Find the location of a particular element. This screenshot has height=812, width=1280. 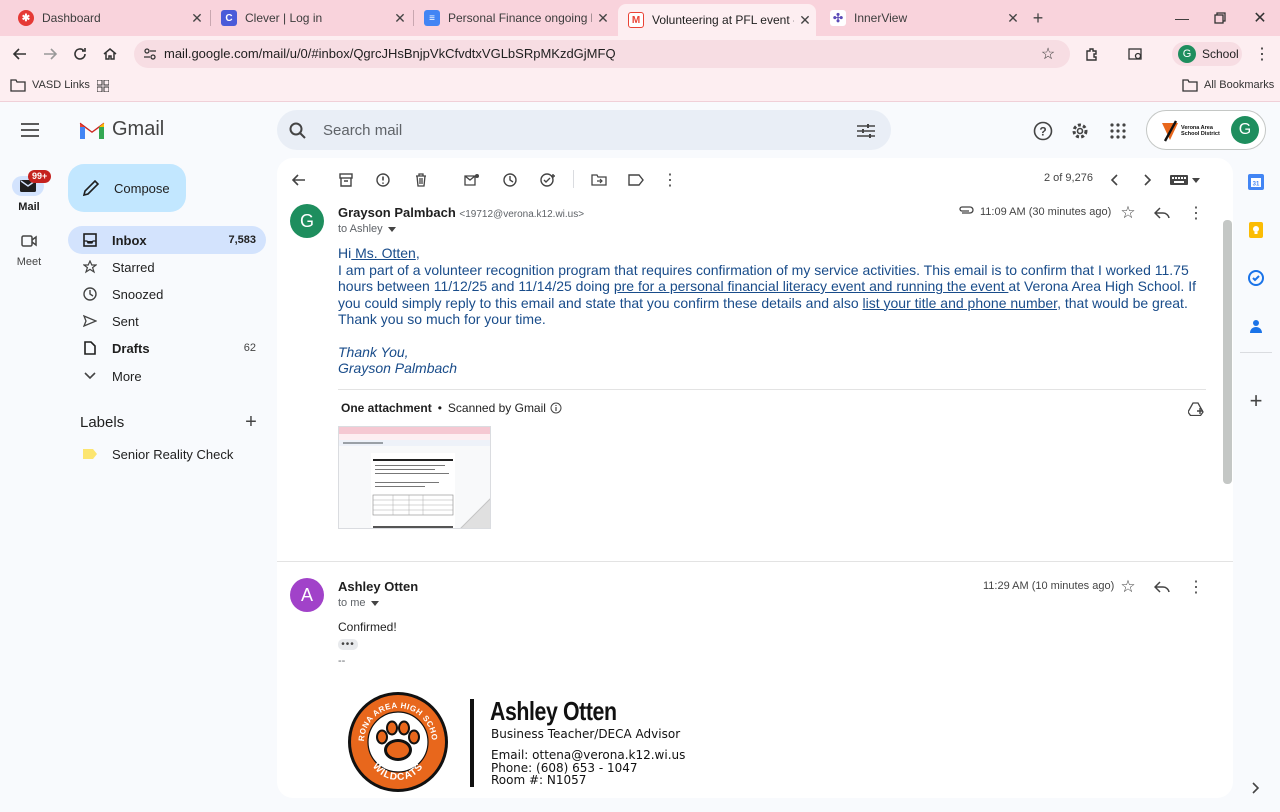

restore-window-button is located at coordinates (1220, 18).